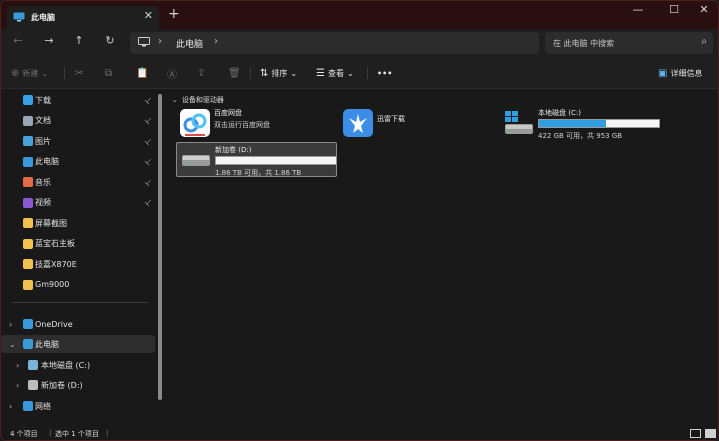 Image resolution: width=719 pixels, height=441 pixels. Describe the element at coordinates (148, 15) in the screenshot. I see `close-tab-icon: ✕` at that location.